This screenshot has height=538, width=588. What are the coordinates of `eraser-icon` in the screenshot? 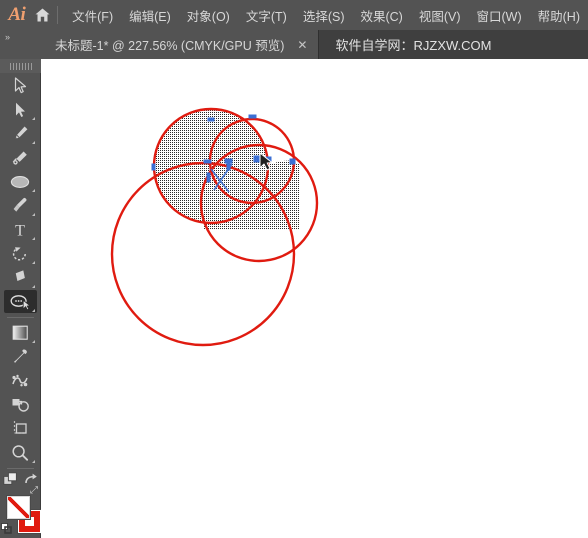 It's located at (20, 276).